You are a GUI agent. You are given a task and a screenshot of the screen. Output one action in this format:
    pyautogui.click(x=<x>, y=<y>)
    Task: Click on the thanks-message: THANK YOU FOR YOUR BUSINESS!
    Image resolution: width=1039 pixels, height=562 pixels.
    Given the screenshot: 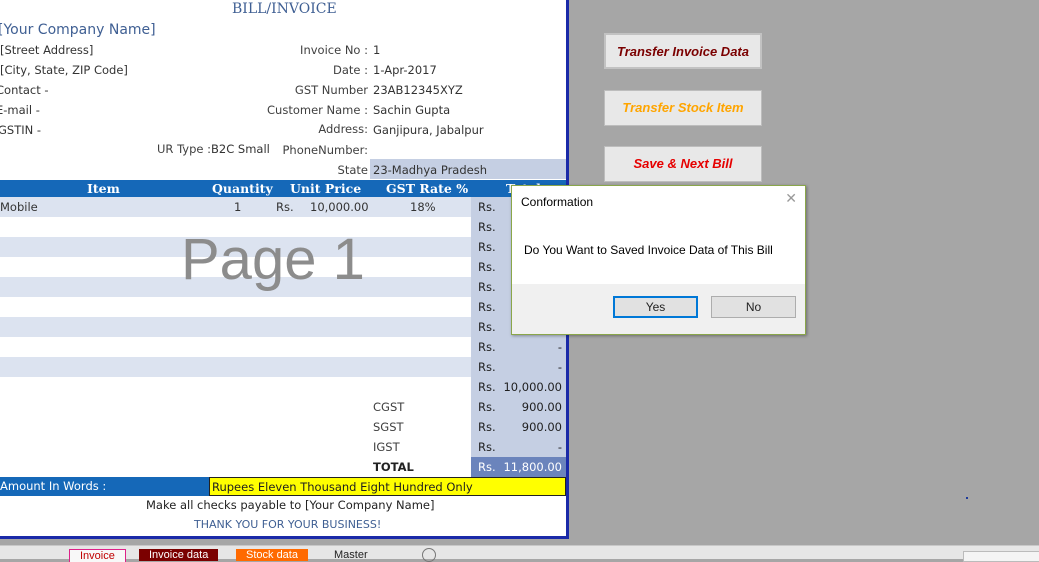 What is the action you would take?
    pyautogui.click(x=288, y=524)
    